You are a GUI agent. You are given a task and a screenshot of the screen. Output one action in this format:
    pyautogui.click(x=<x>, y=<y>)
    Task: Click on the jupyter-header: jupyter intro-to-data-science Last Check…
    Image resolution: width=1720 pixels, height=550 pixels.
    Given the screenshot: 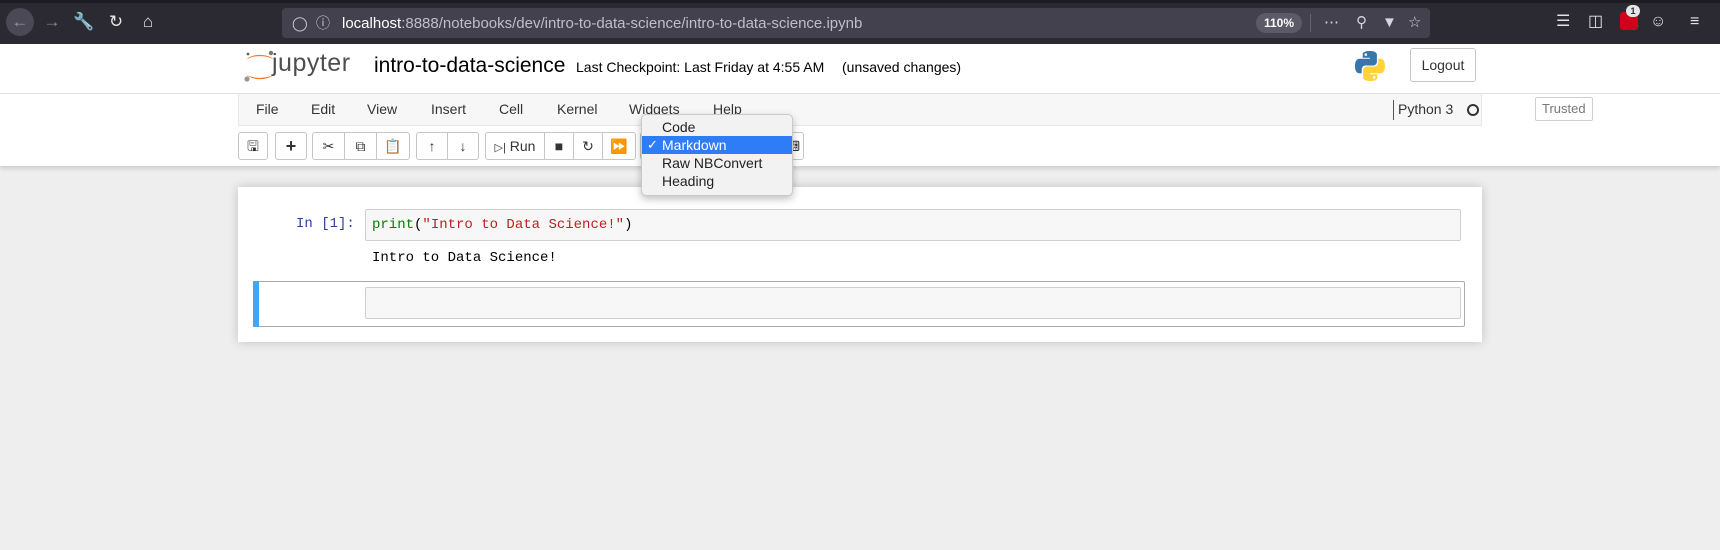 What is the action you would take?
    pyautogui.click(x=860, y=69)
    